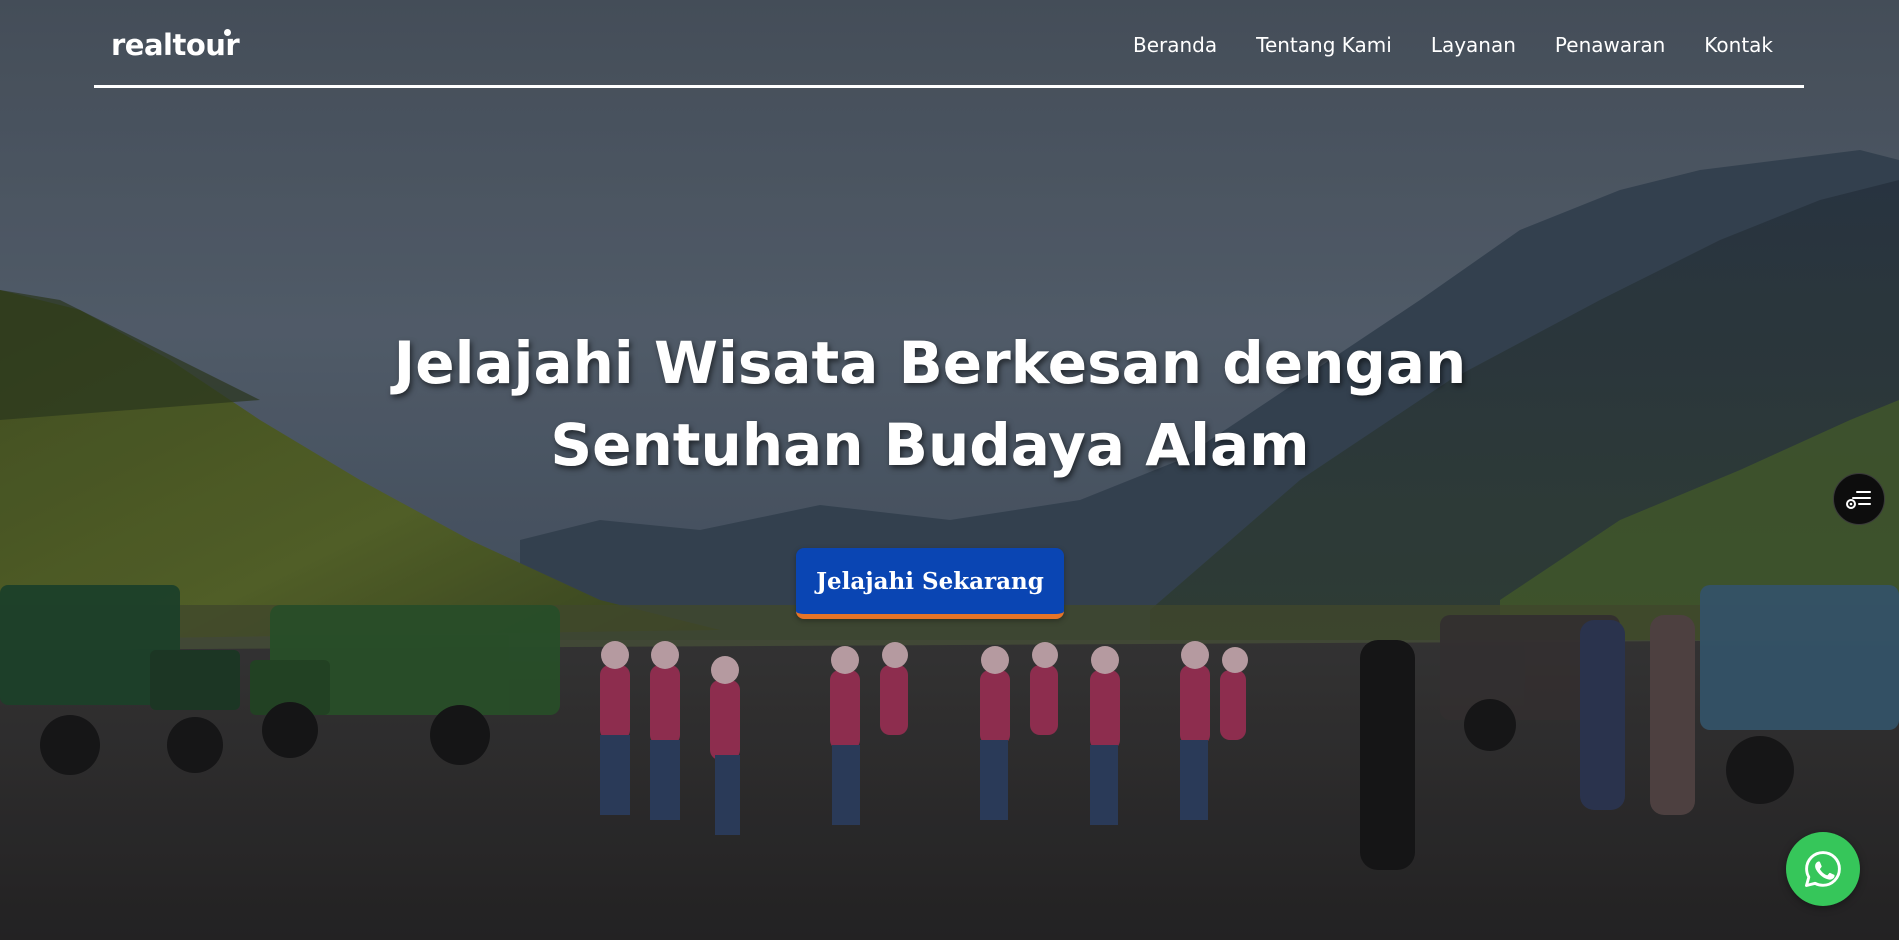 The width and height of the screenshot is (1899, 940). I want to click on list-settings-icon, so click(1858, 500).